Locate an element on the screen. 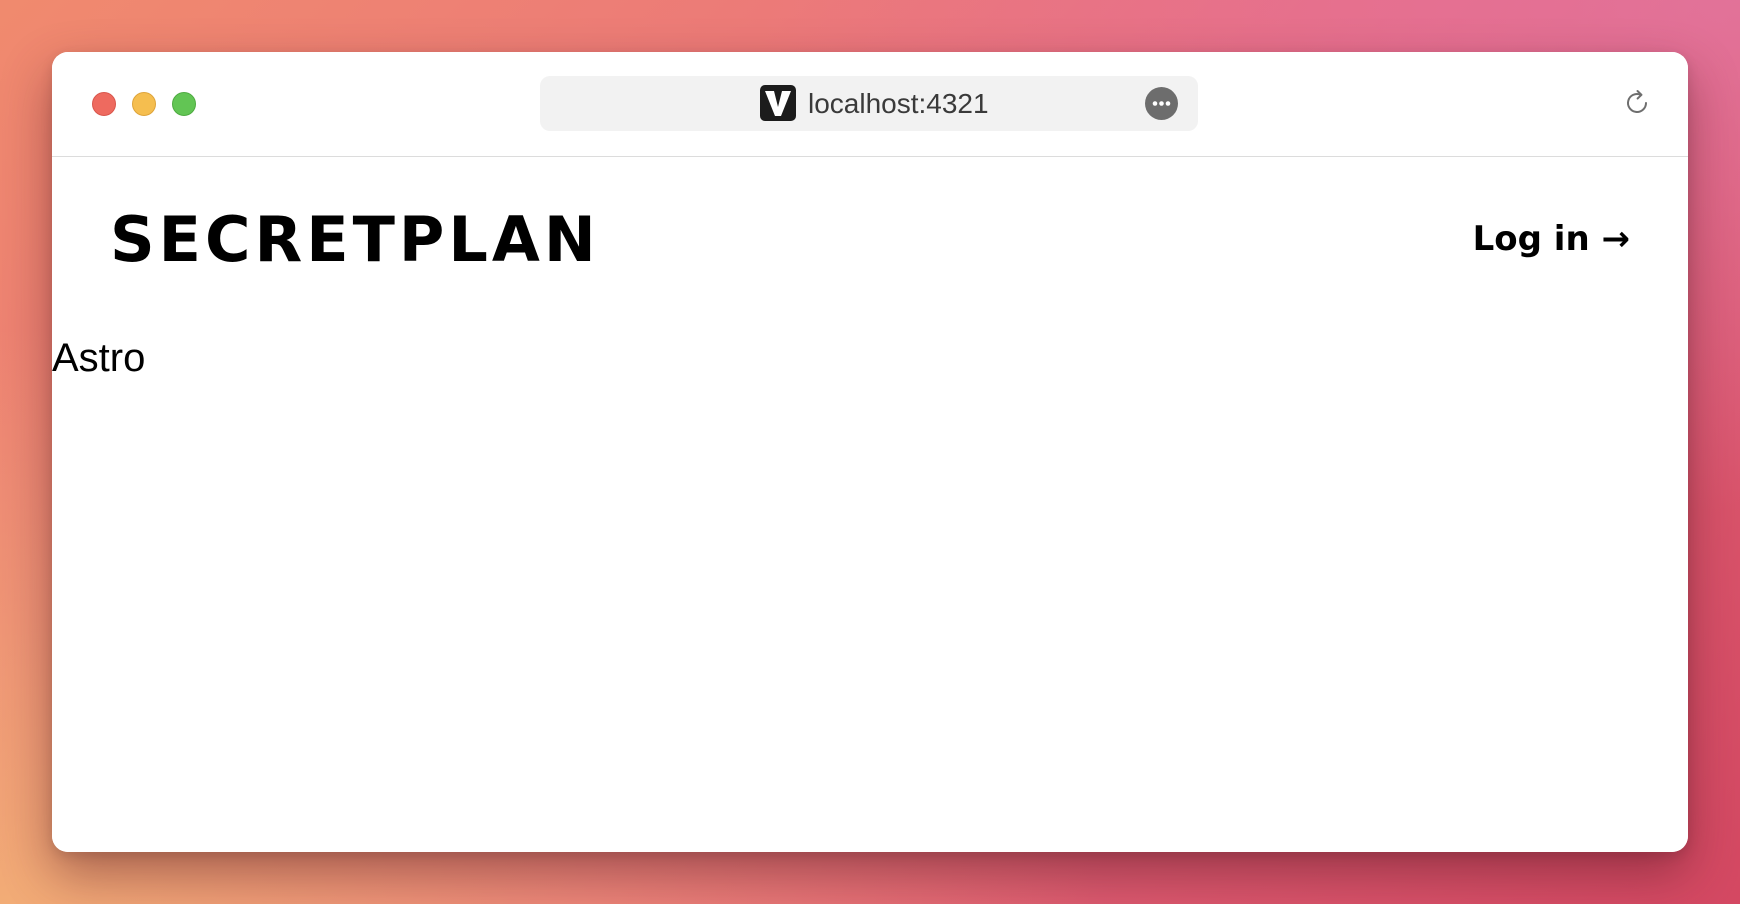 The height and width of the screenshot is (904, 1740). browser-toolbar: localhost:4321 is located at coordinates (870, 104).